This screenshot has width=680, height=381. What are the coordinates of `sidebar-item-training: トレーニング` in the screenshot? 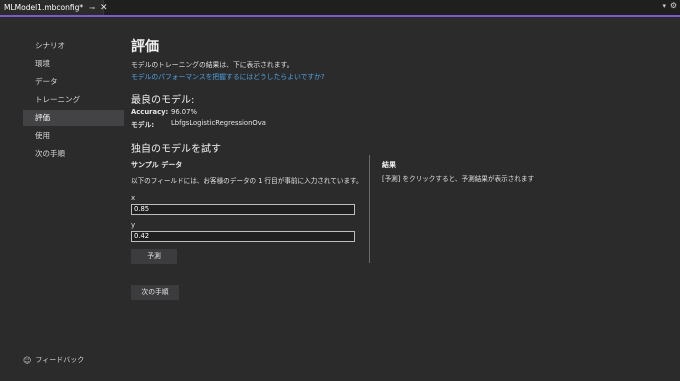 It's located at (73, 100).